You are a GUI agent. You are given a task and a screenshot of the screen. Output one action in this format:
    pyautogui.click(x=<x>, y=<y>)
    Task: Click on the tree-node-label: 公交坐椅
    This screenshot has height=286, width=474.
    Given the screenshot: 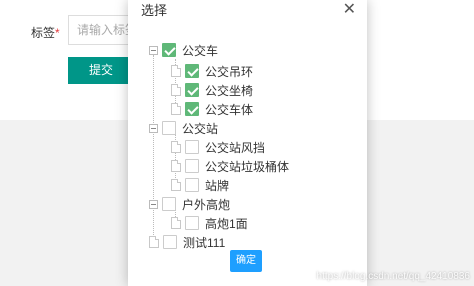 What is the action you would take?
    pyautogui.click(x=229, y=90)
    